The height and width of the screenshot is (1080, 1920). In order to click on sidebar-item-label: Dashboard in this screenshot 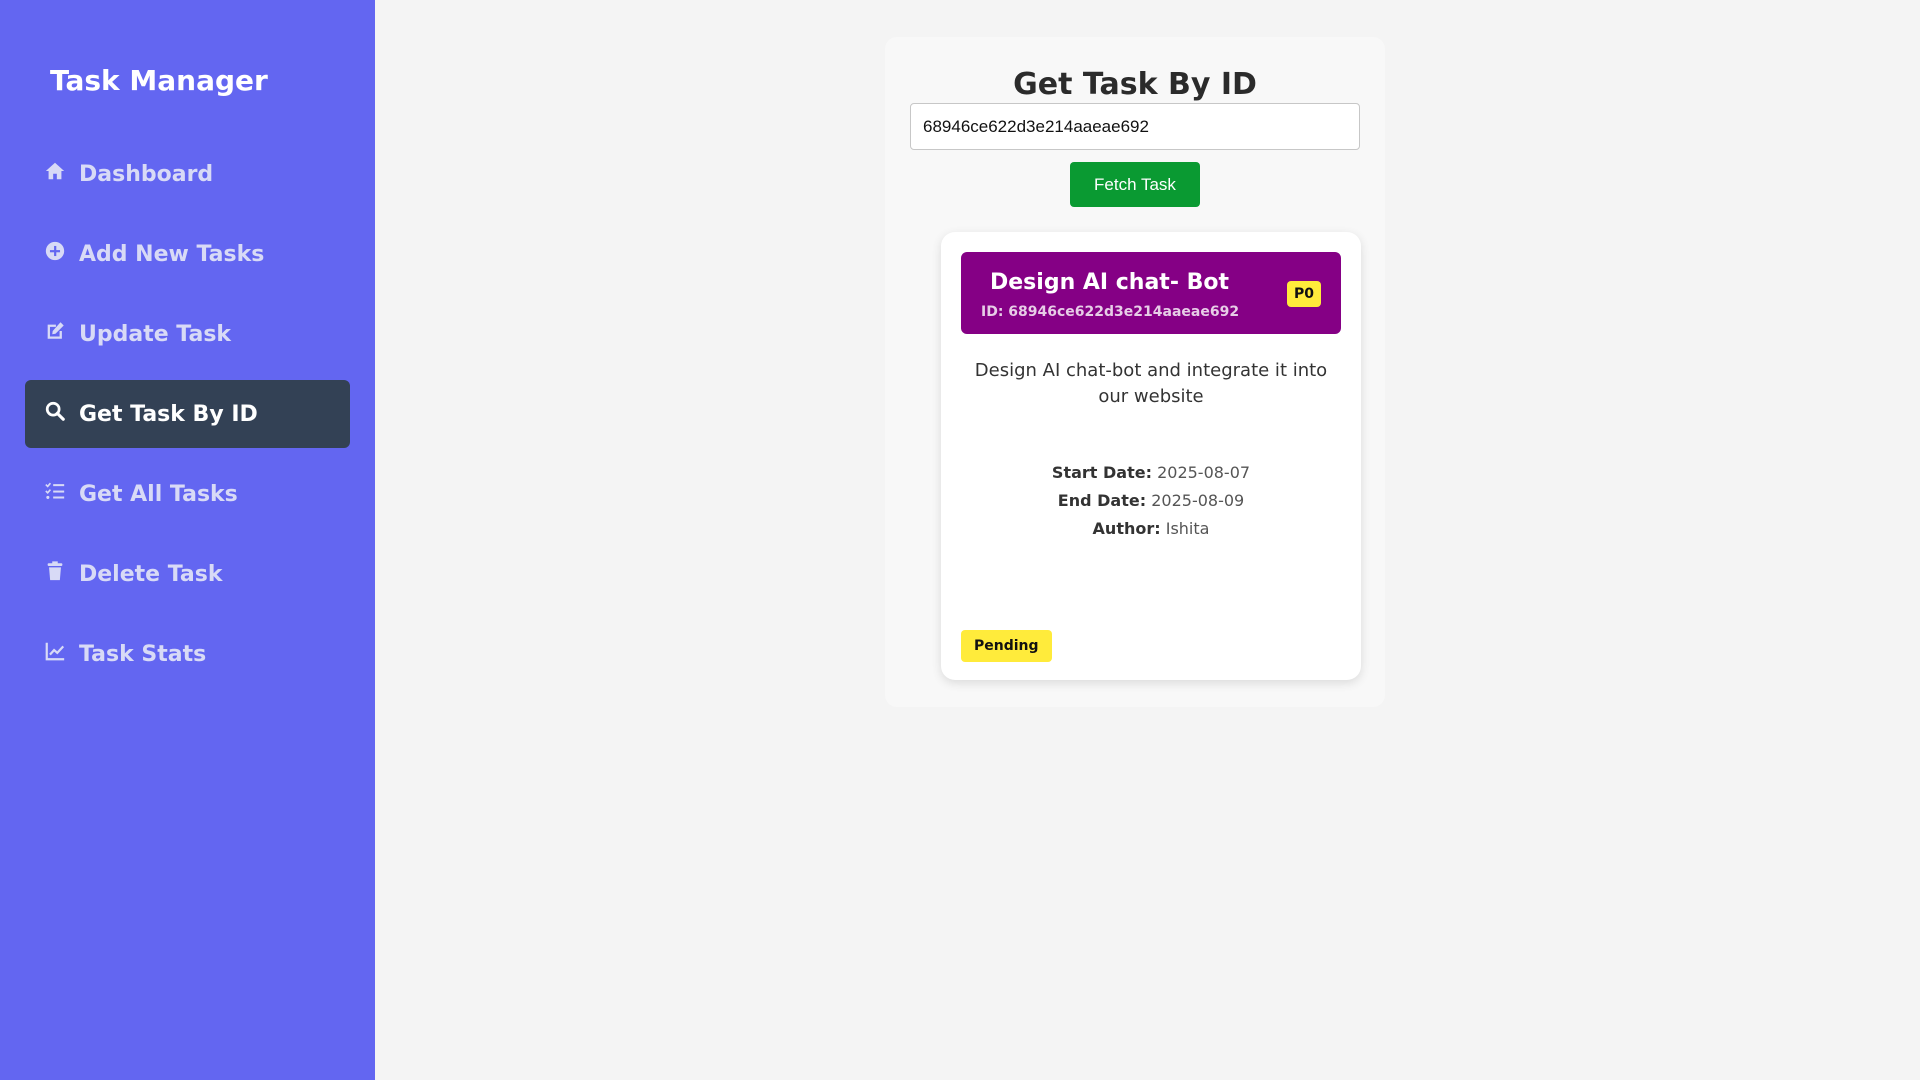, I will do `click(146, 174)`.